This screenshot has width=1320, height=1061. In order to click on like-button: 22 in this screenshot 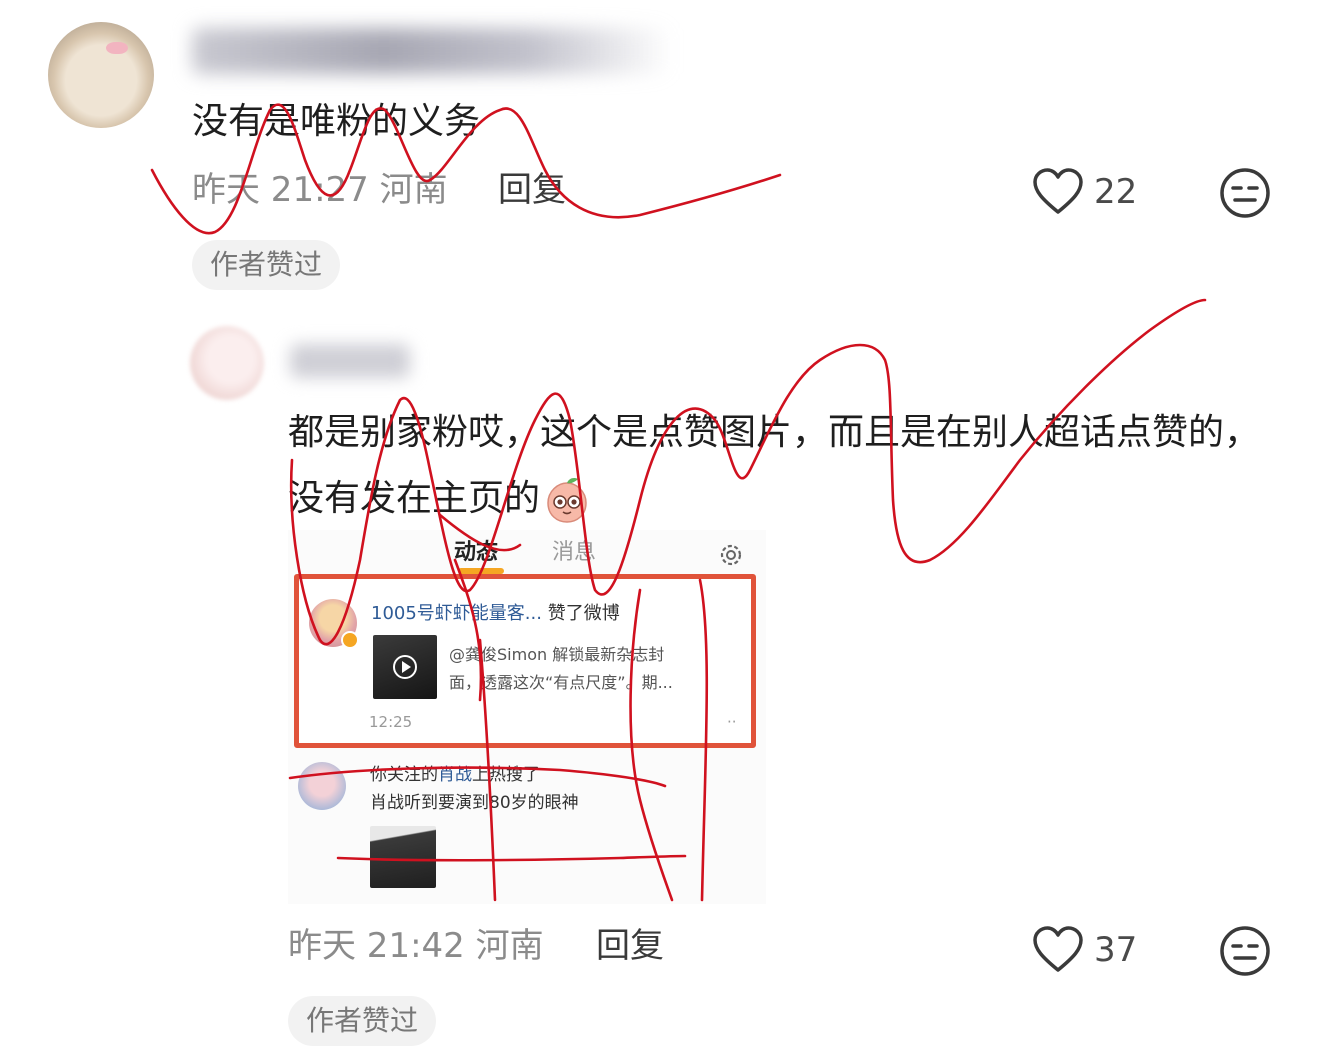, I will do `click(1084, 192)`.